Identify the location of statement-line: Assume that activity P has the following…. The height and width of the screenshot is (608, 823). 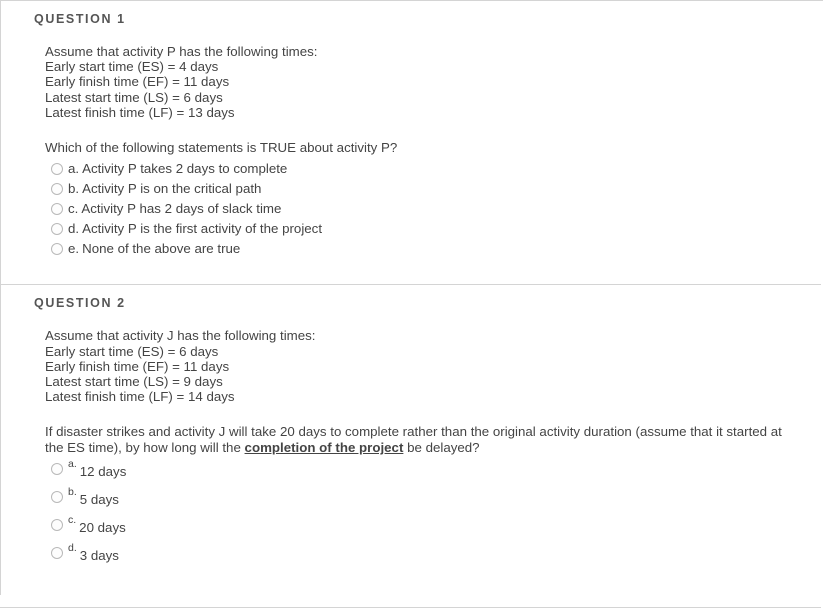
(181, 51).